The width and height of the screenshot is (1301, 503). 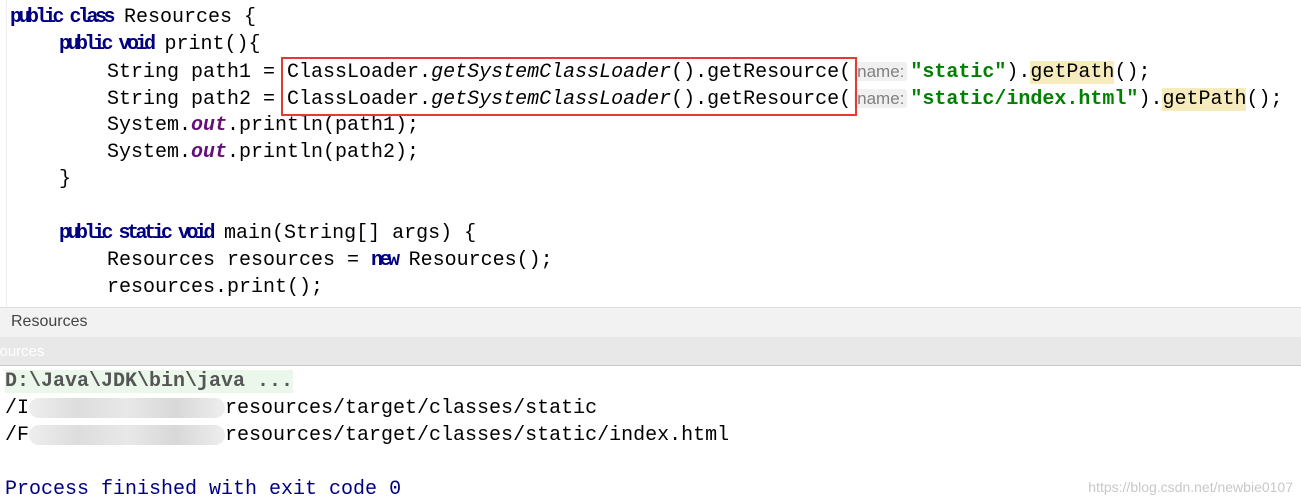 I want to click on code-text: .println(path1);, so click(x=323, y=125).